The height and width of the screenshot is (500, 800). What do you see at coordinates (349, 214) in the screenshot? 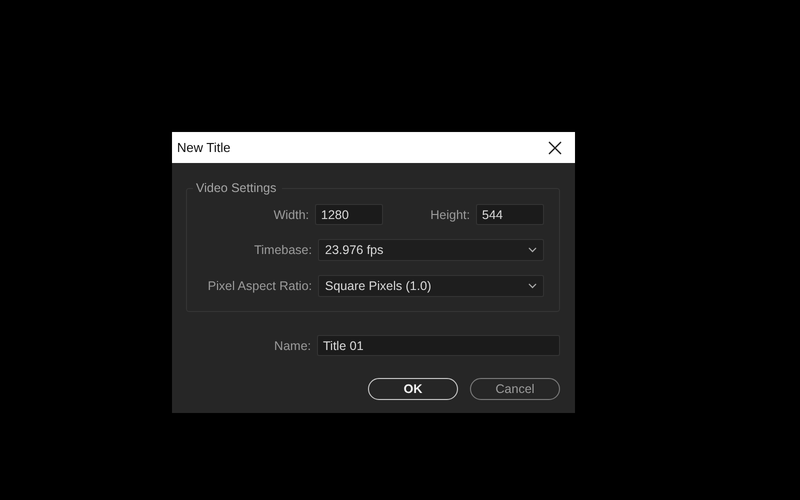
I see `text-field: 1280` at bounding box center [349, 214].